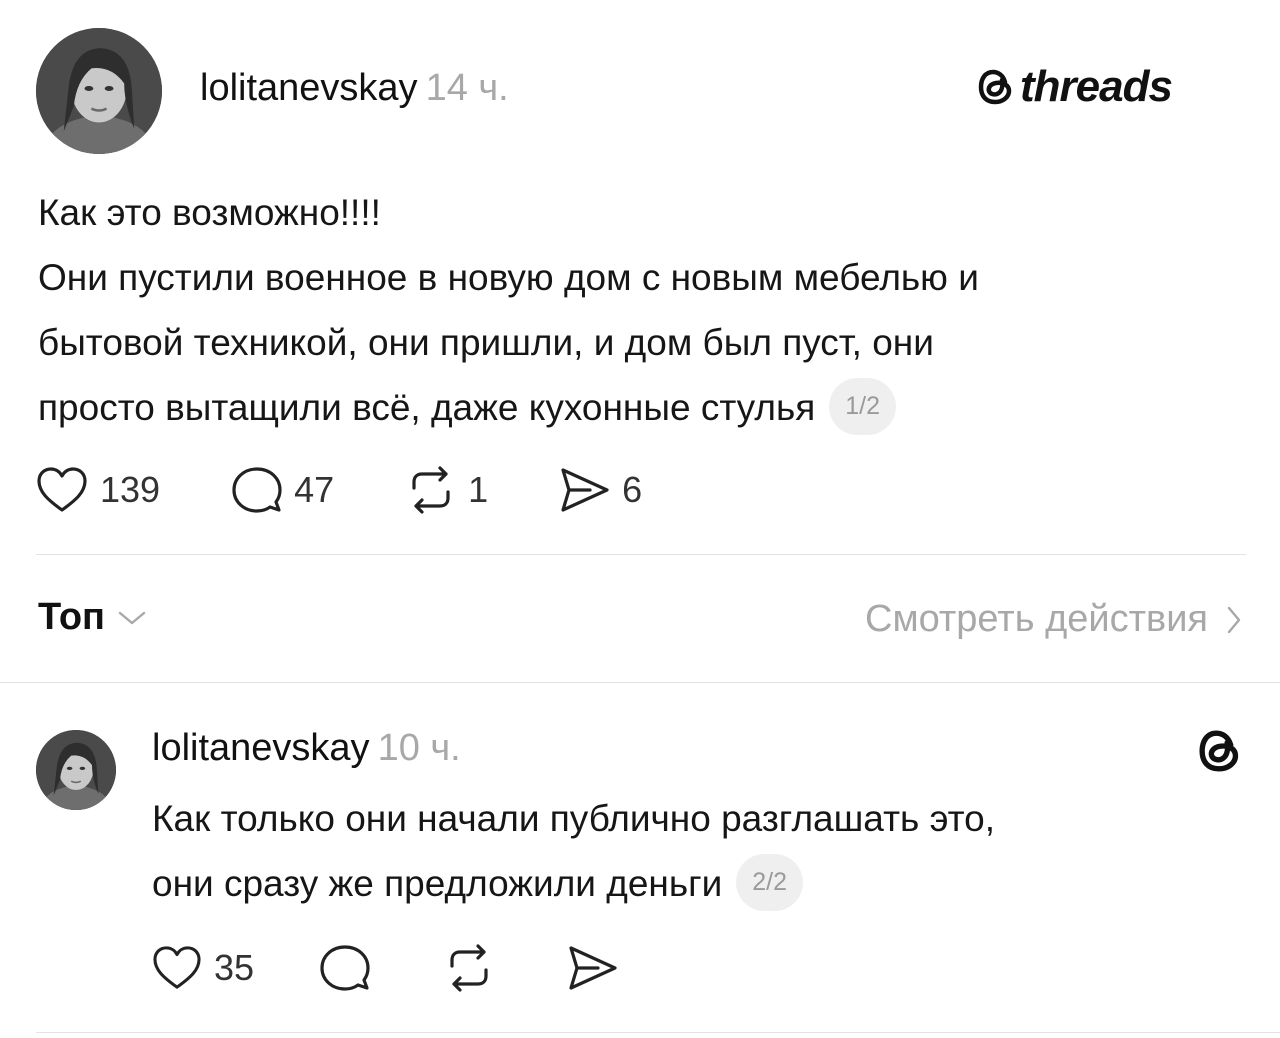  Describe the element at coordinates (71, 617) in the screenshot. I see `sort-label: Топ` at that location.